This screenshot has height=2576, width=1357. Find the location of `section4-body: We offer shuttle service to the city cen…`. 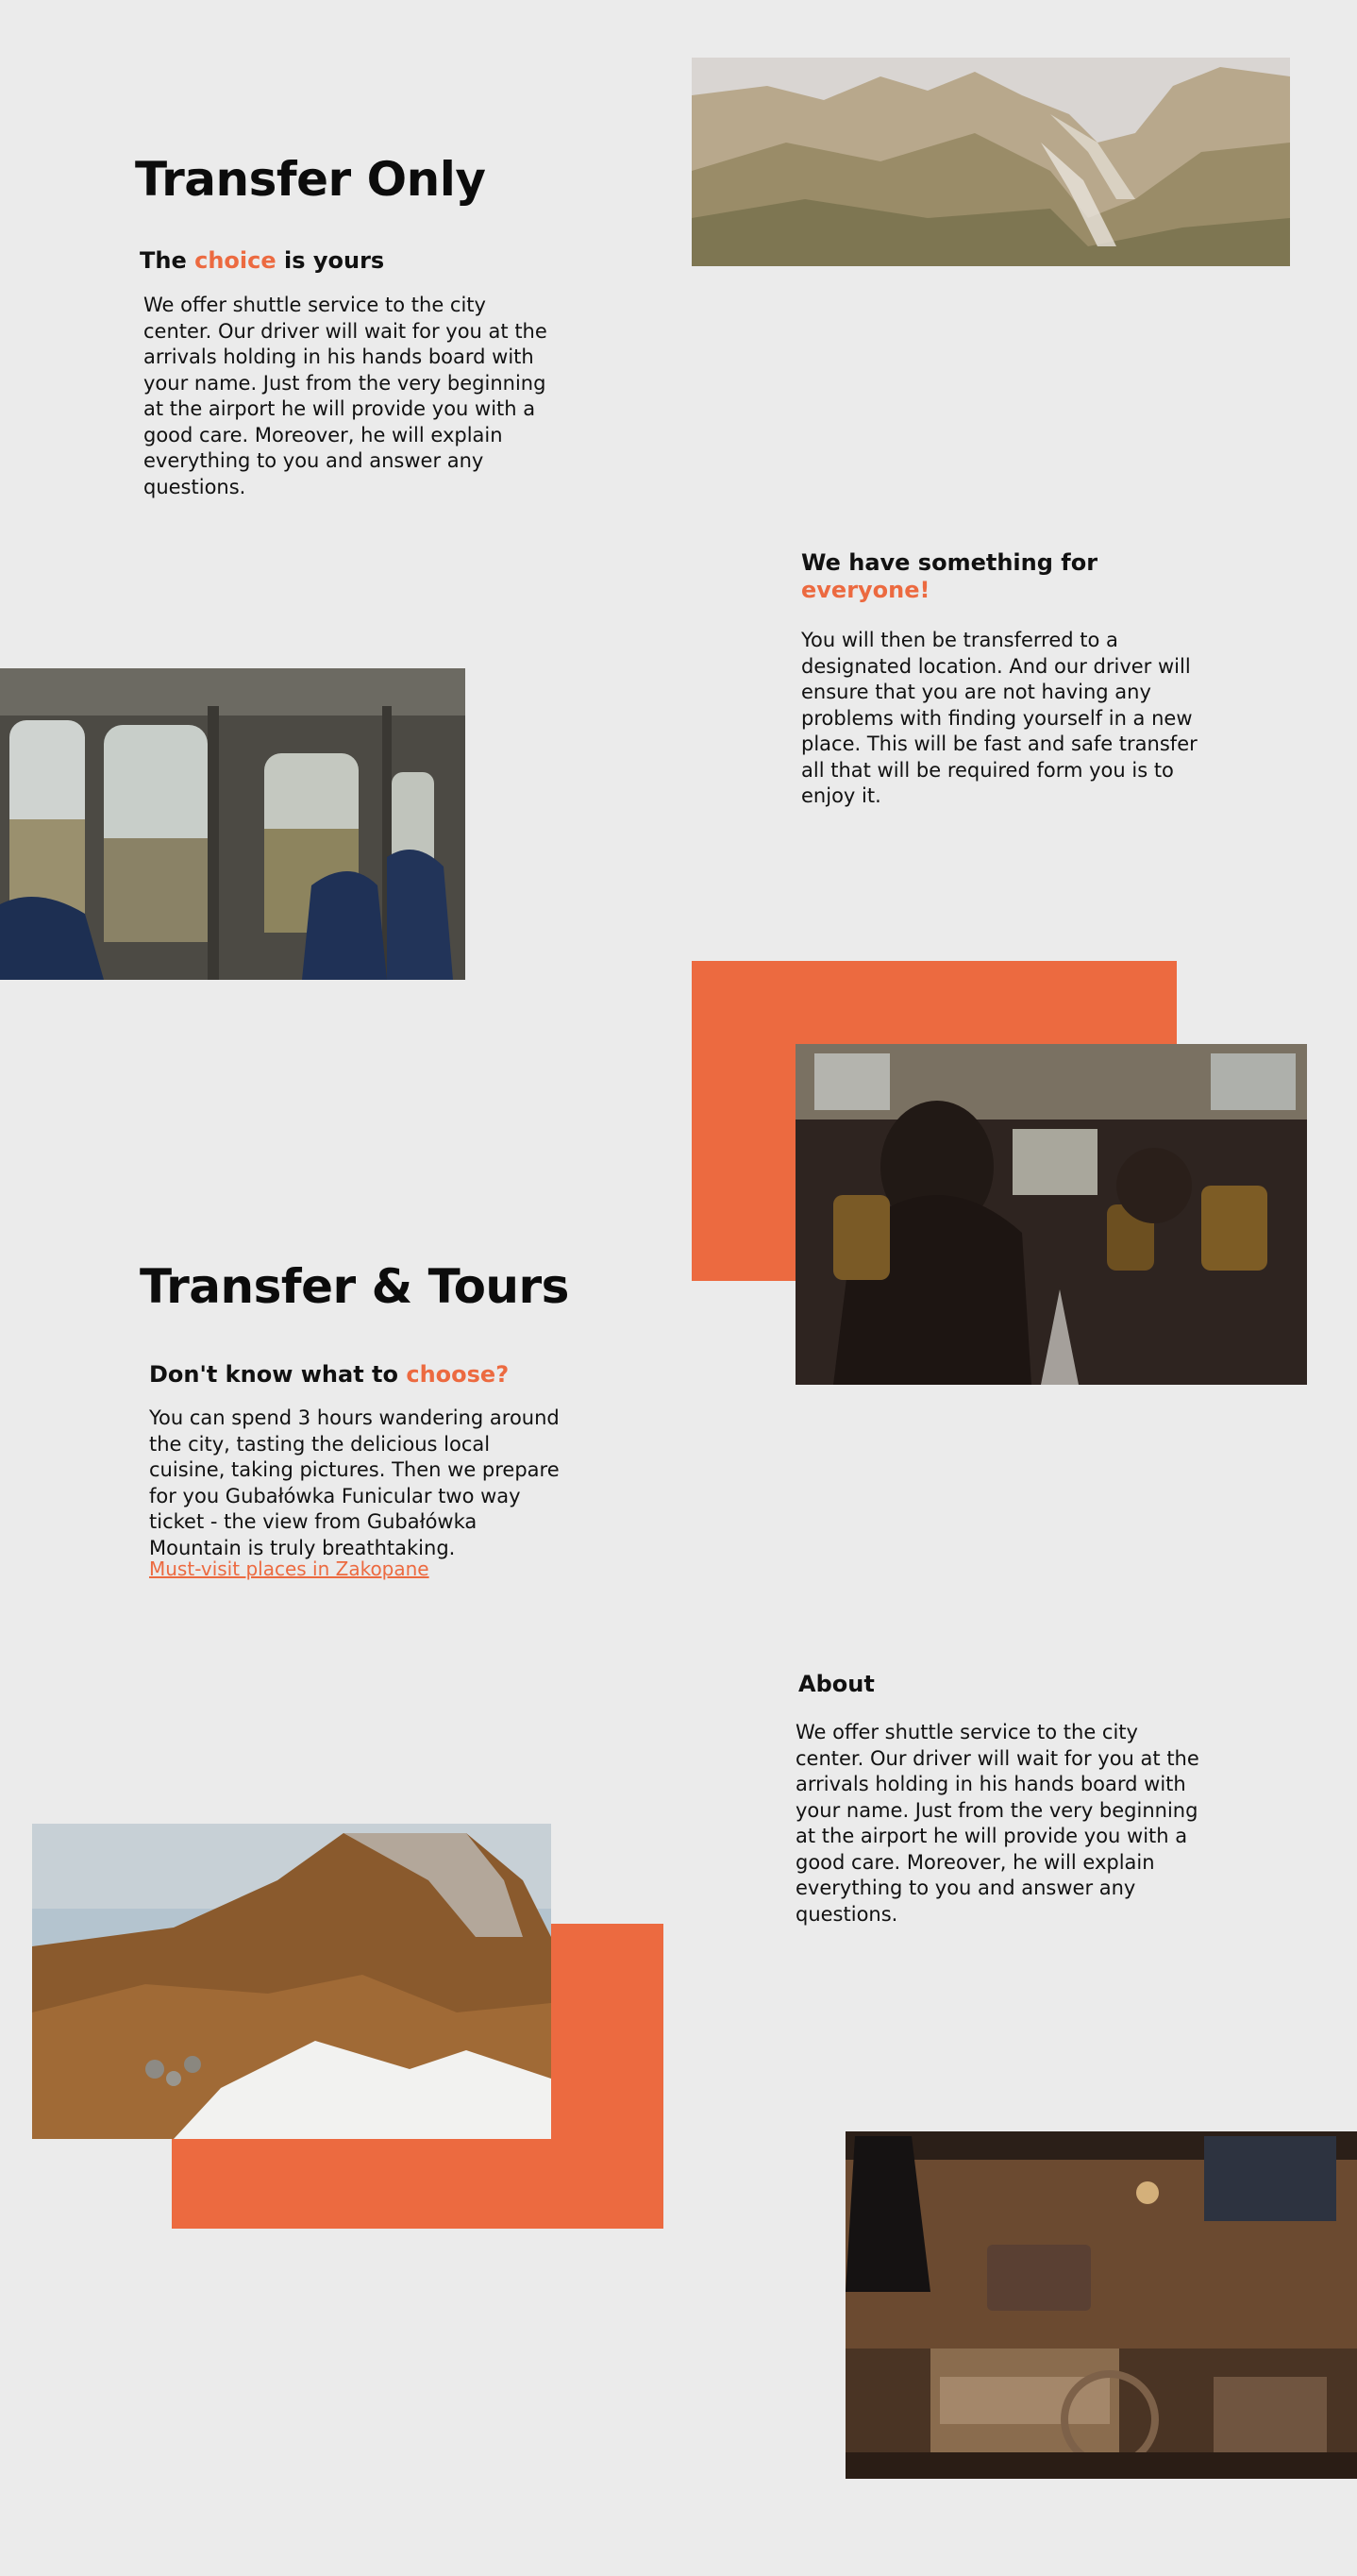

section4-body: We offer shuttle service to the city cen… is located at coordinates (998, 1824).